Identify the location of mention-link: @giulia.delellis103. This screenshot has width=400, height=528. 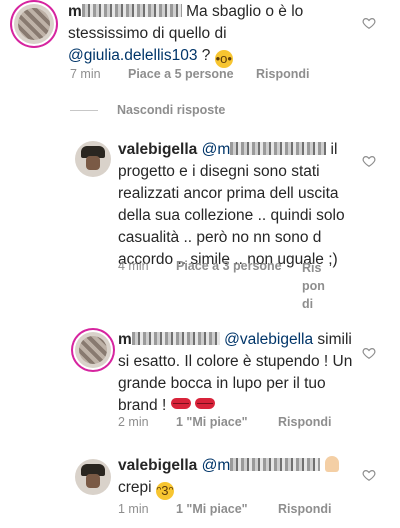
(132, 55).